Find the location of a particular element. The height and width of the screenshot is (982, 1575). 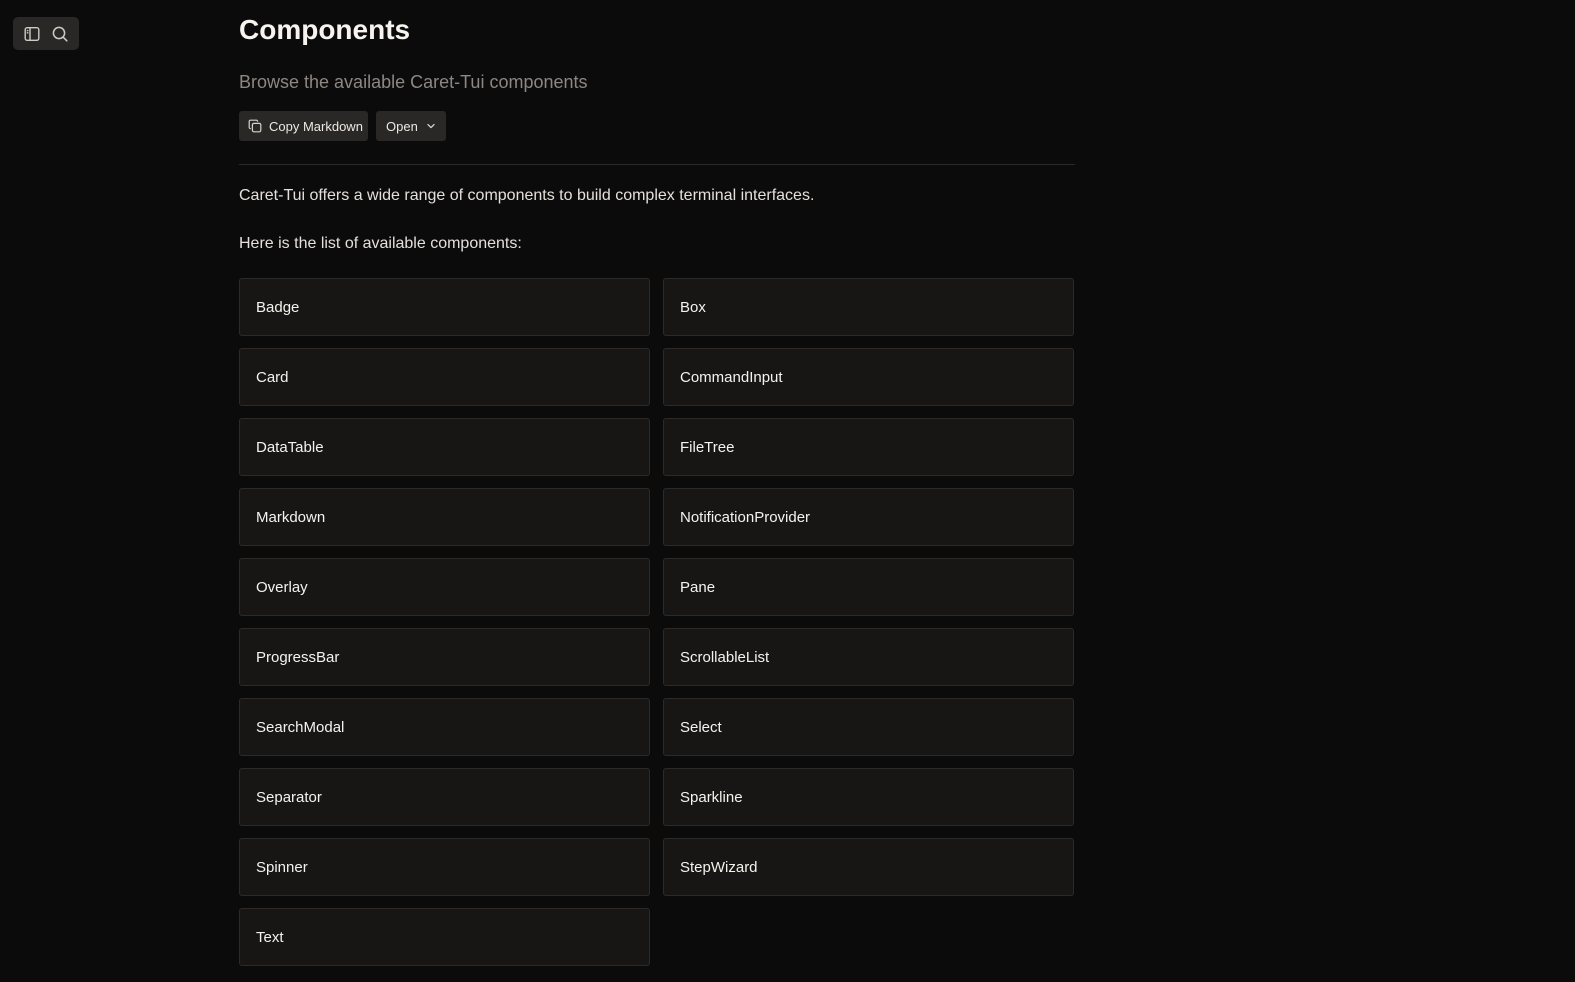

component-card-sparkline: Sparkline is located at coordinates (868, 797).